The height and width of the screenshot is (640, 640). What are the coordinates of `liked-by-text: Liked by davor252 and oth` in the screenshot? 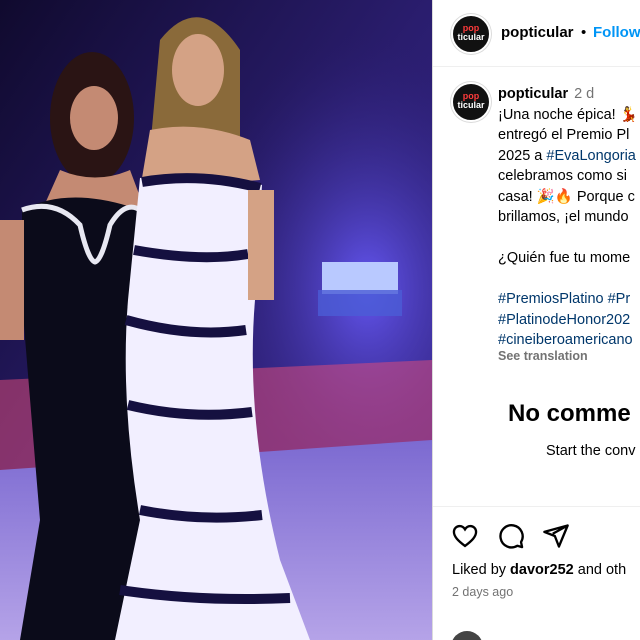 It's located at (539, 570).